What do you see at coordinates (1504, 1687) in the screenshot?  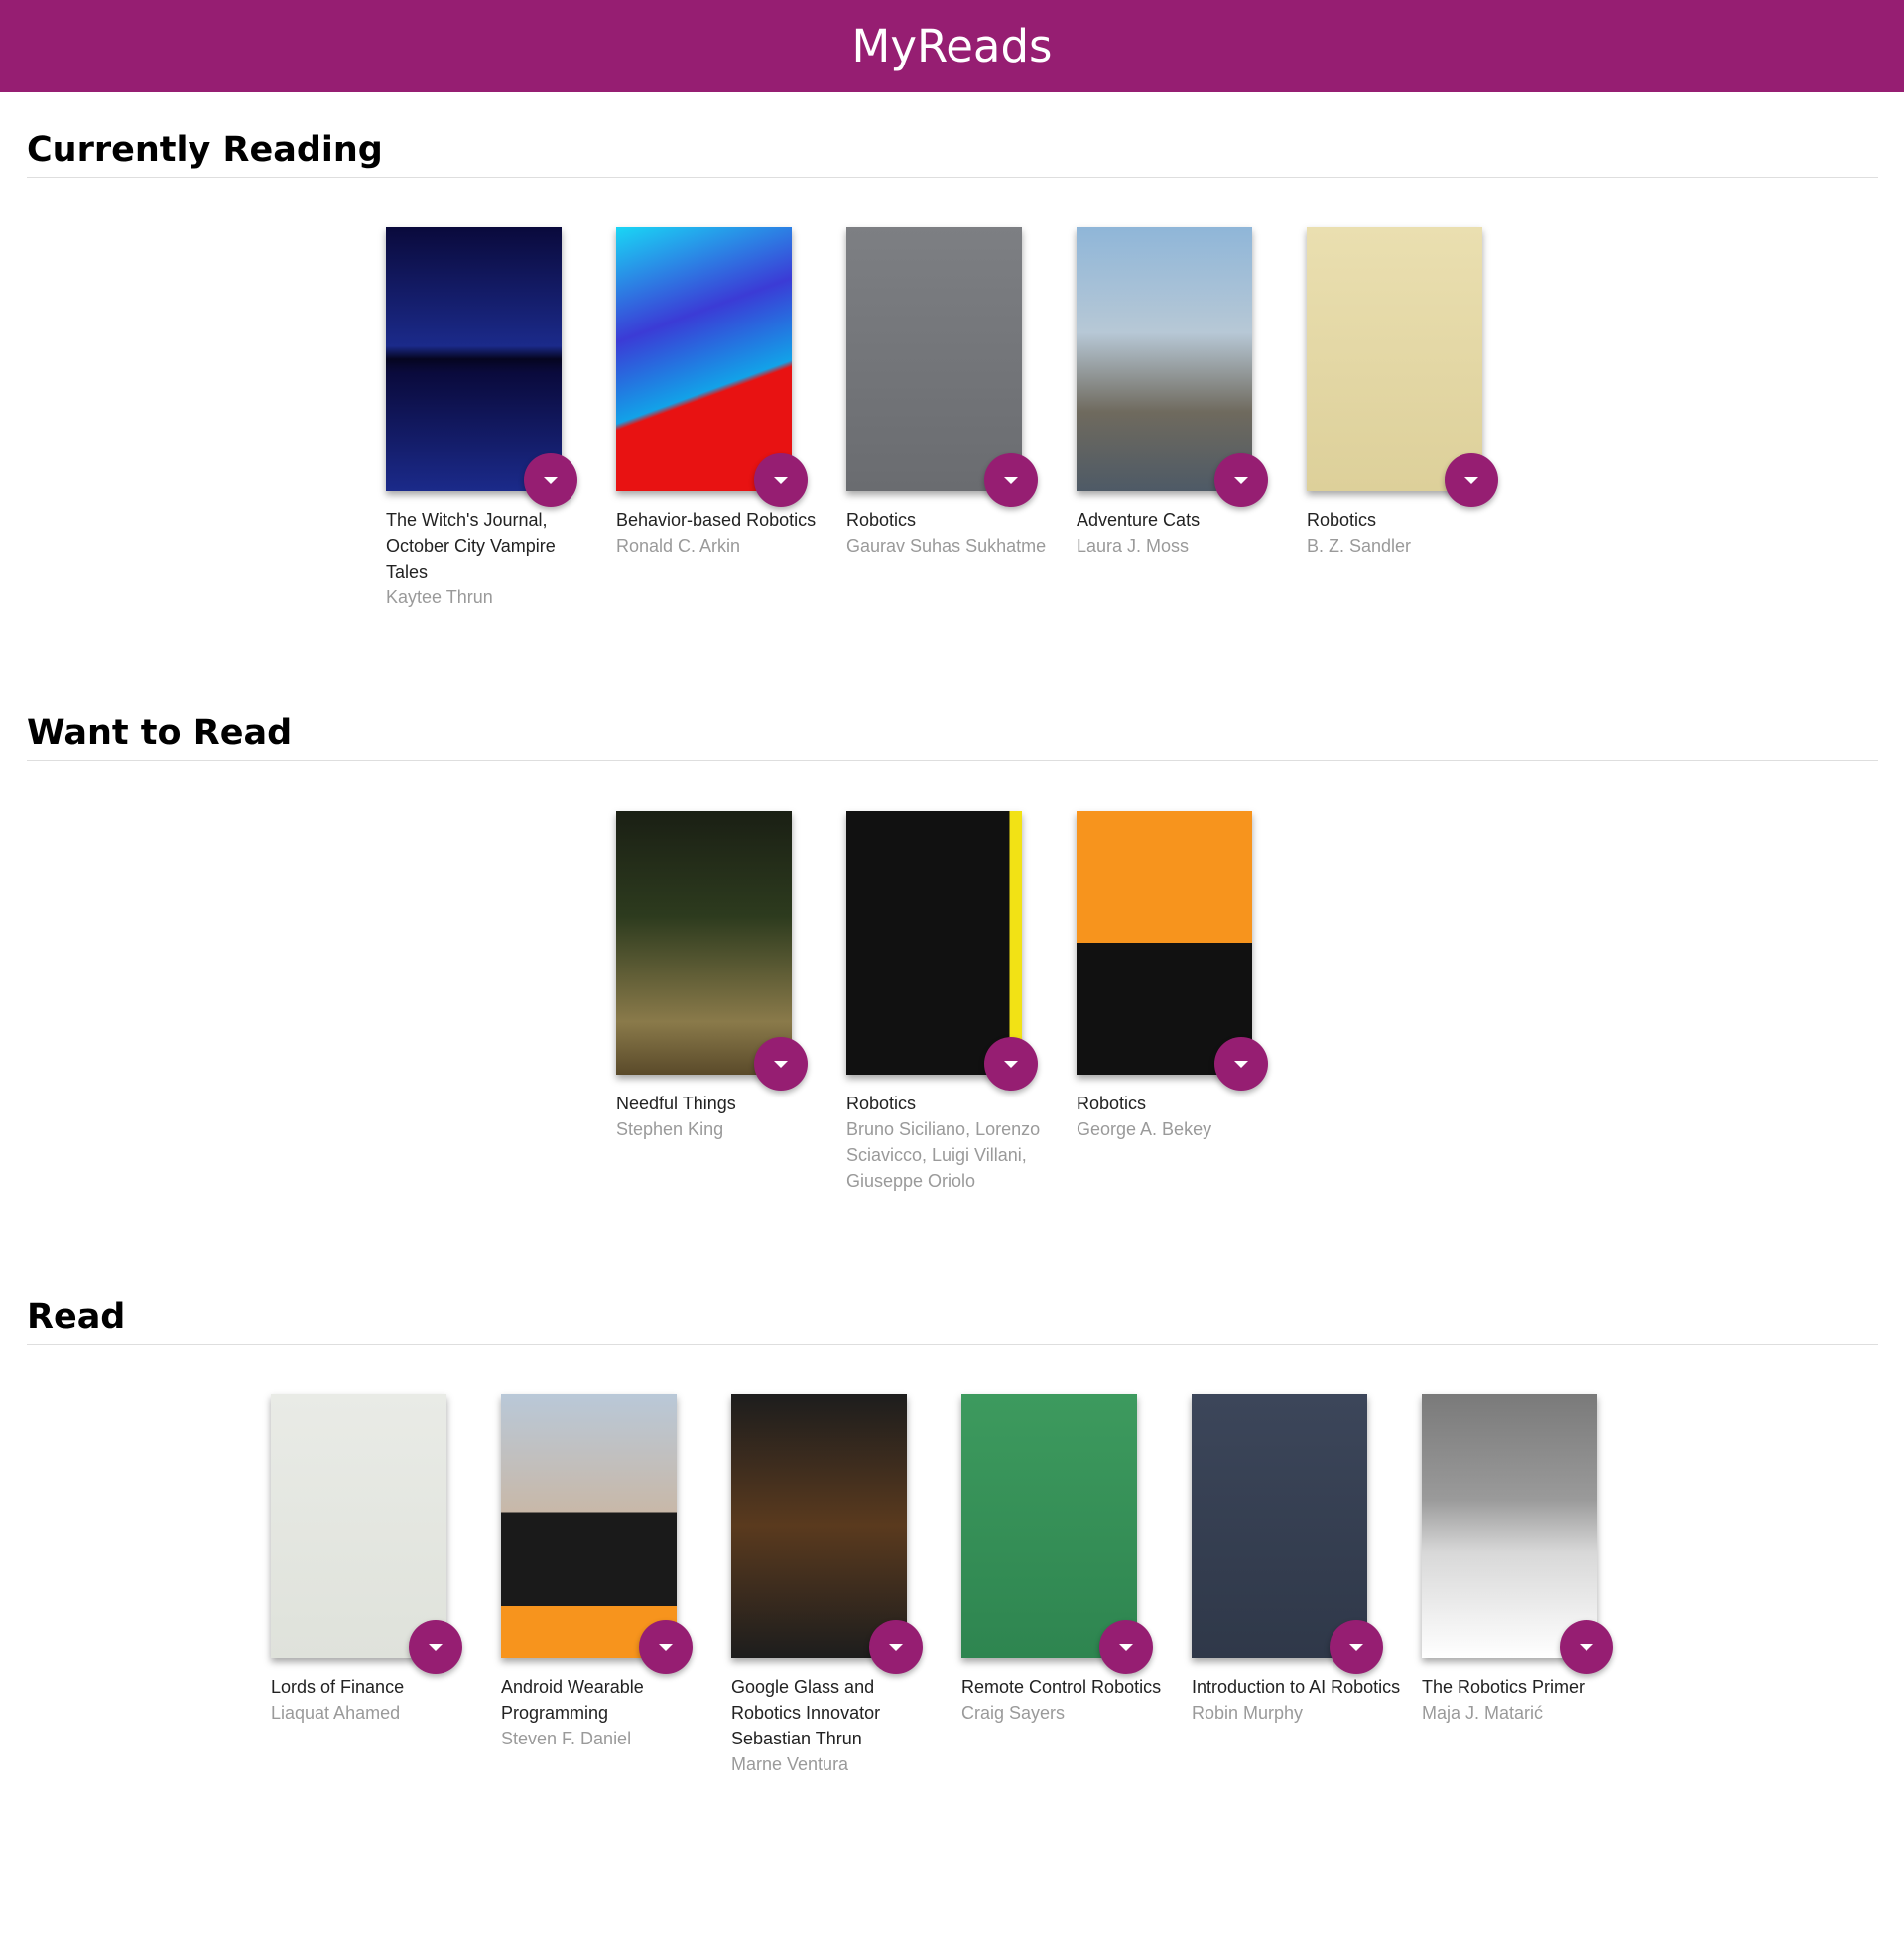 I see `book-title: The Robotics Primer` at bounding box center [1504, 1687].